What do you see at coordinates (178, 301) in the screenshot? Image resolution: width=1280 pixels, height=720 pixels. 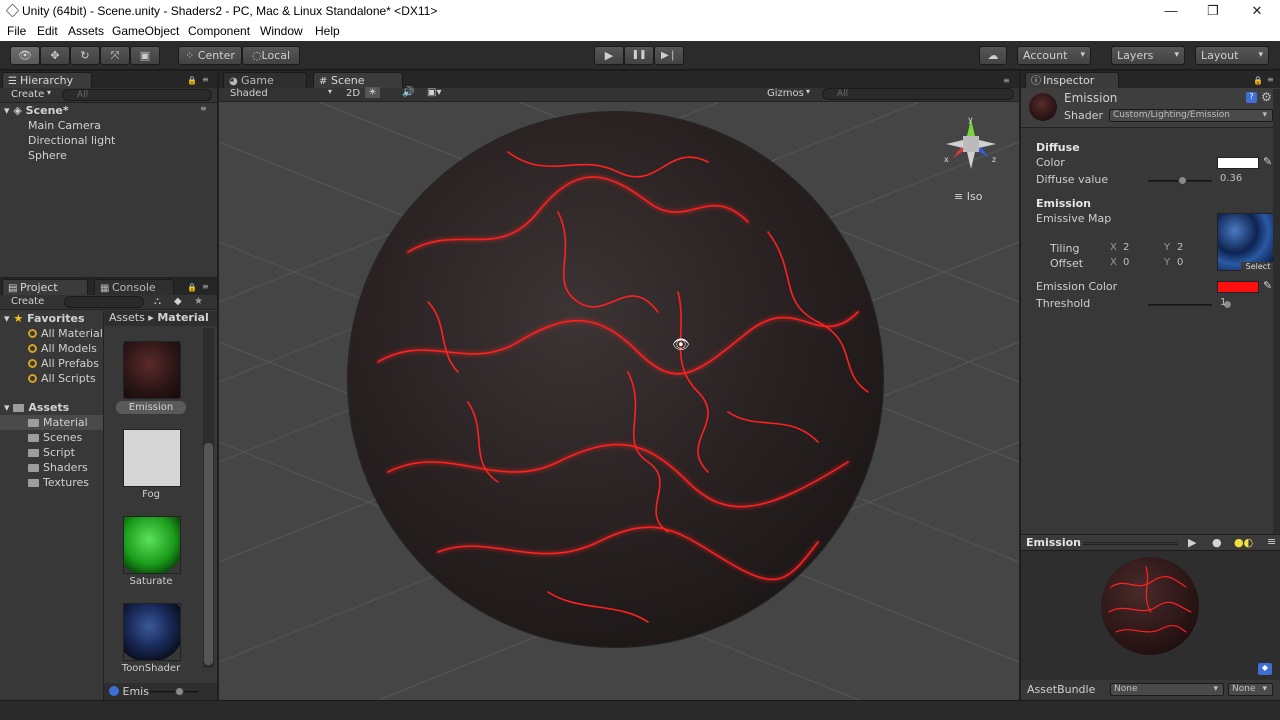 I see `filter-label-icon: ◆` at bounding box center [178, 301].